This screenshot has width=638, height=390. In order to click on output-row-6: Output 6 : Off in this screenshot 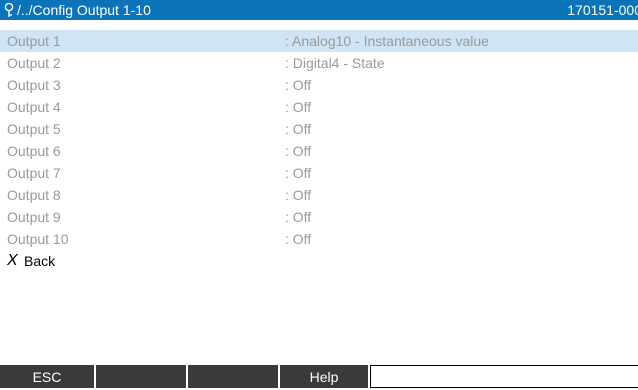, I will do `click(319, 151)`.